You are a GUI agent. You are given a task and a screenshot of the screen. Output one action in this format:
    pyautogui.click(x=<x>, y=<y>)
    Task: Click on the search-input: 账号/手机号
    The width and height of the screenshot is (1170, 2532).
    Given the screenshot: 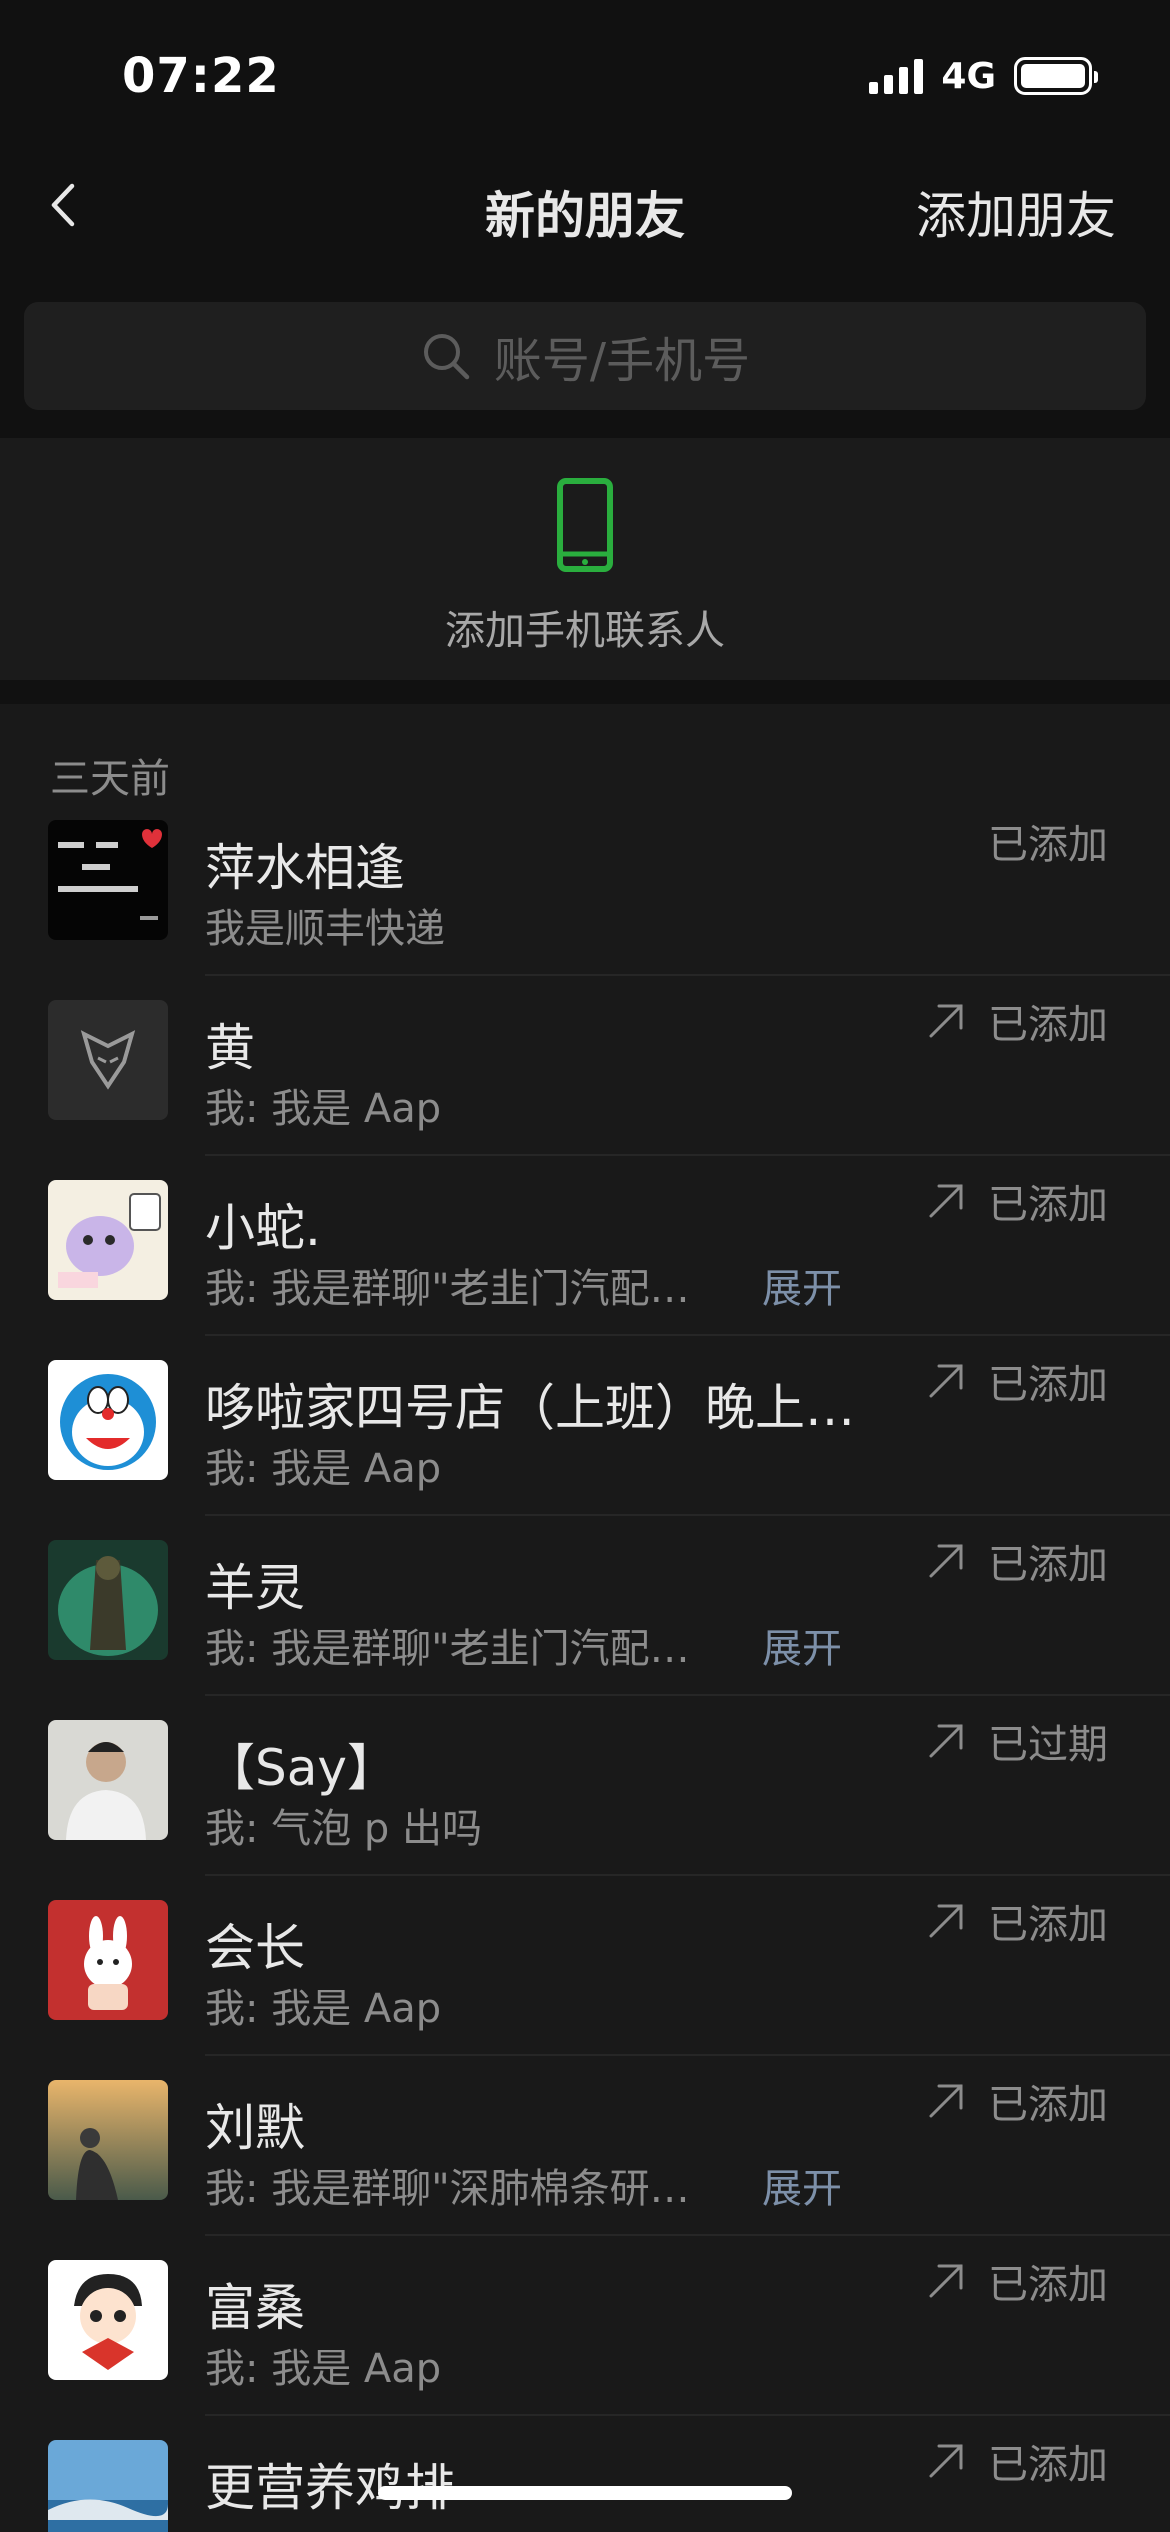 What is the action you would take?
    pyautogui.click(x=585, y=356)
    